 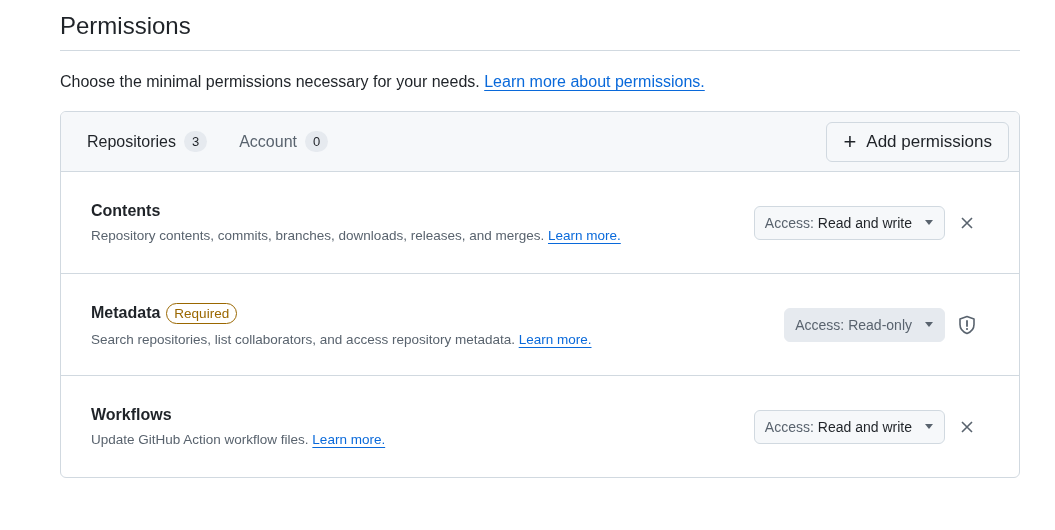 I want to click on count-badge: 3, so click(x=195, y=141).